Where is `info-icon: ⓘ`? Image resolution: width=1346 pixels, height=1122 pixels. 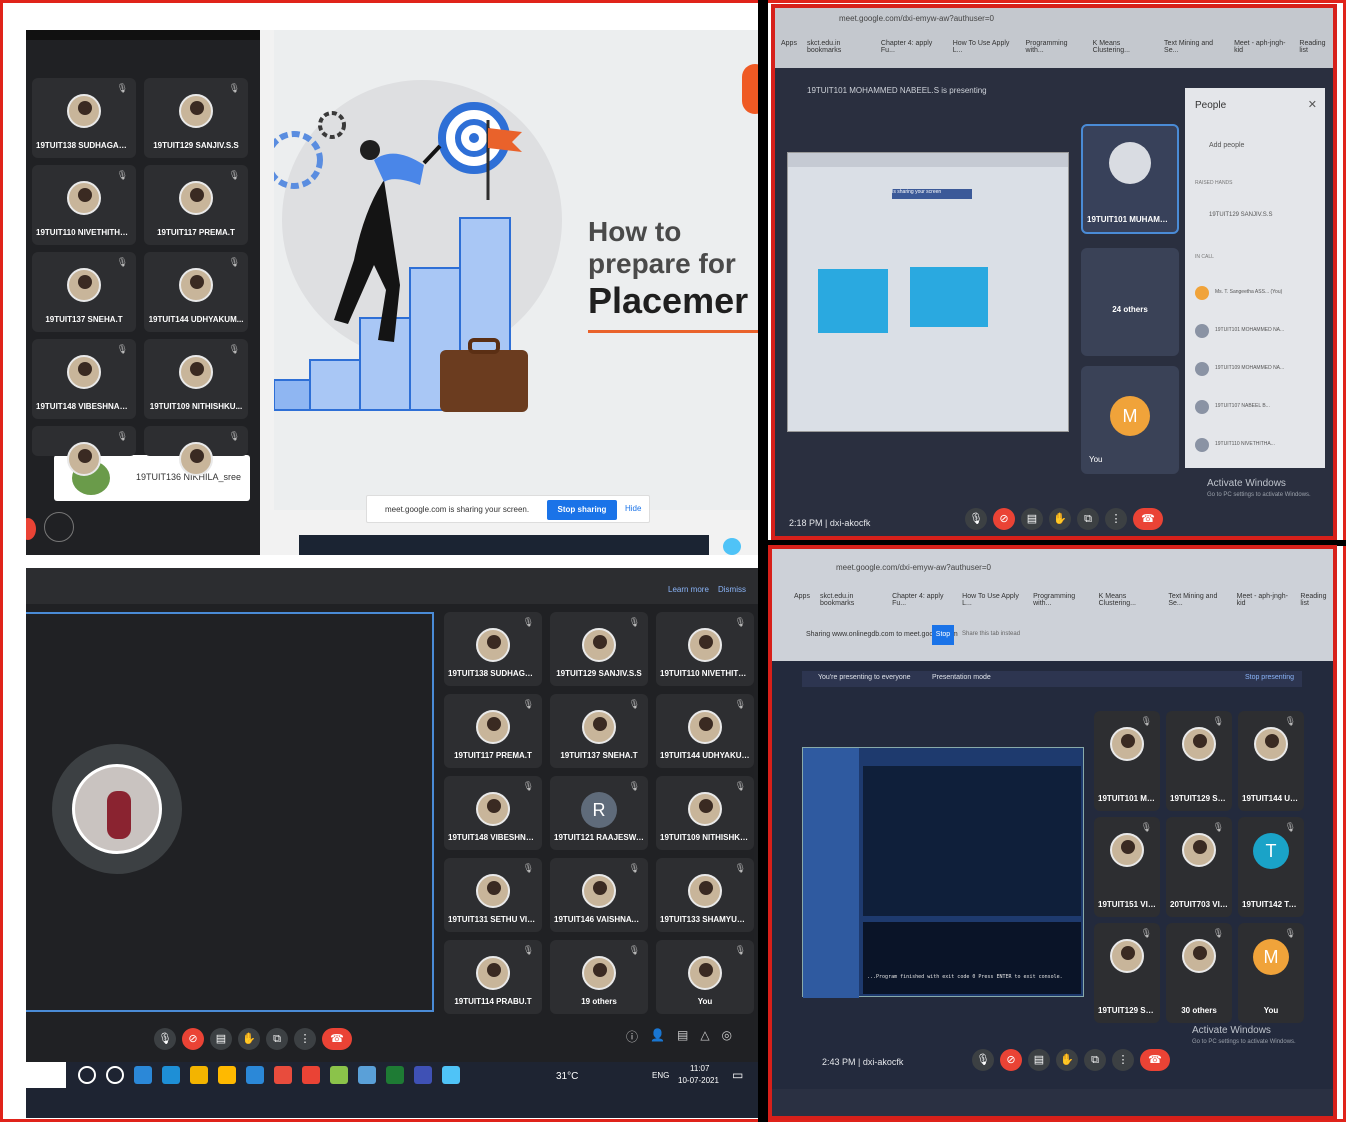
info-icon: ⓘ is located at coordinates (632, 1039).